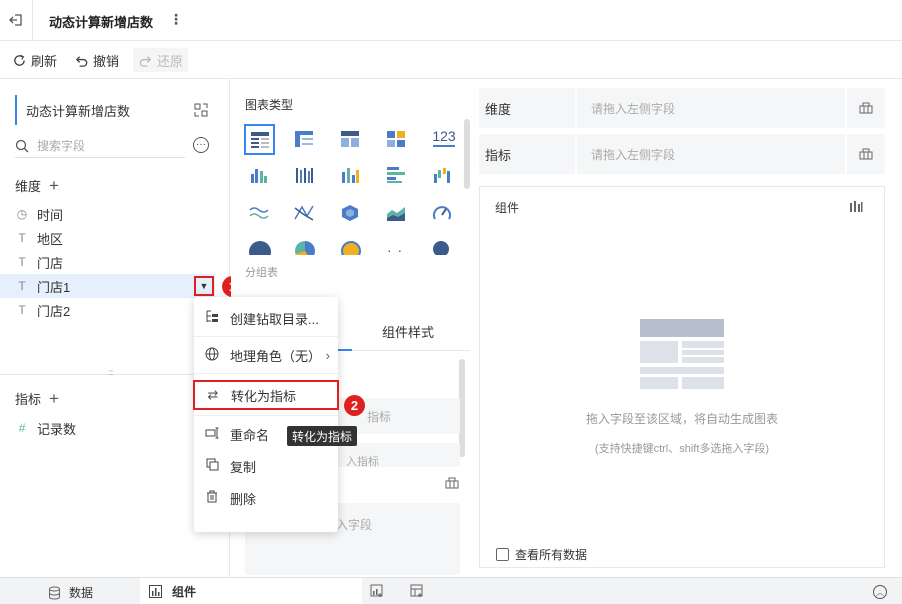 The width and height of the screenshot is (902, 604). Describe the element at coordinates (866, 154) in the screenshot. I see `measure-shelf-layout-icon` at that location.